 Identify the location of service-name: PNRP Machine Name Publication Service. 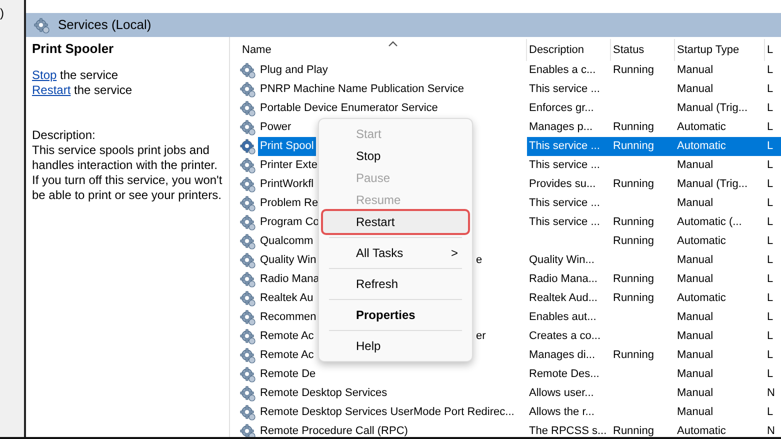
(362, 89).